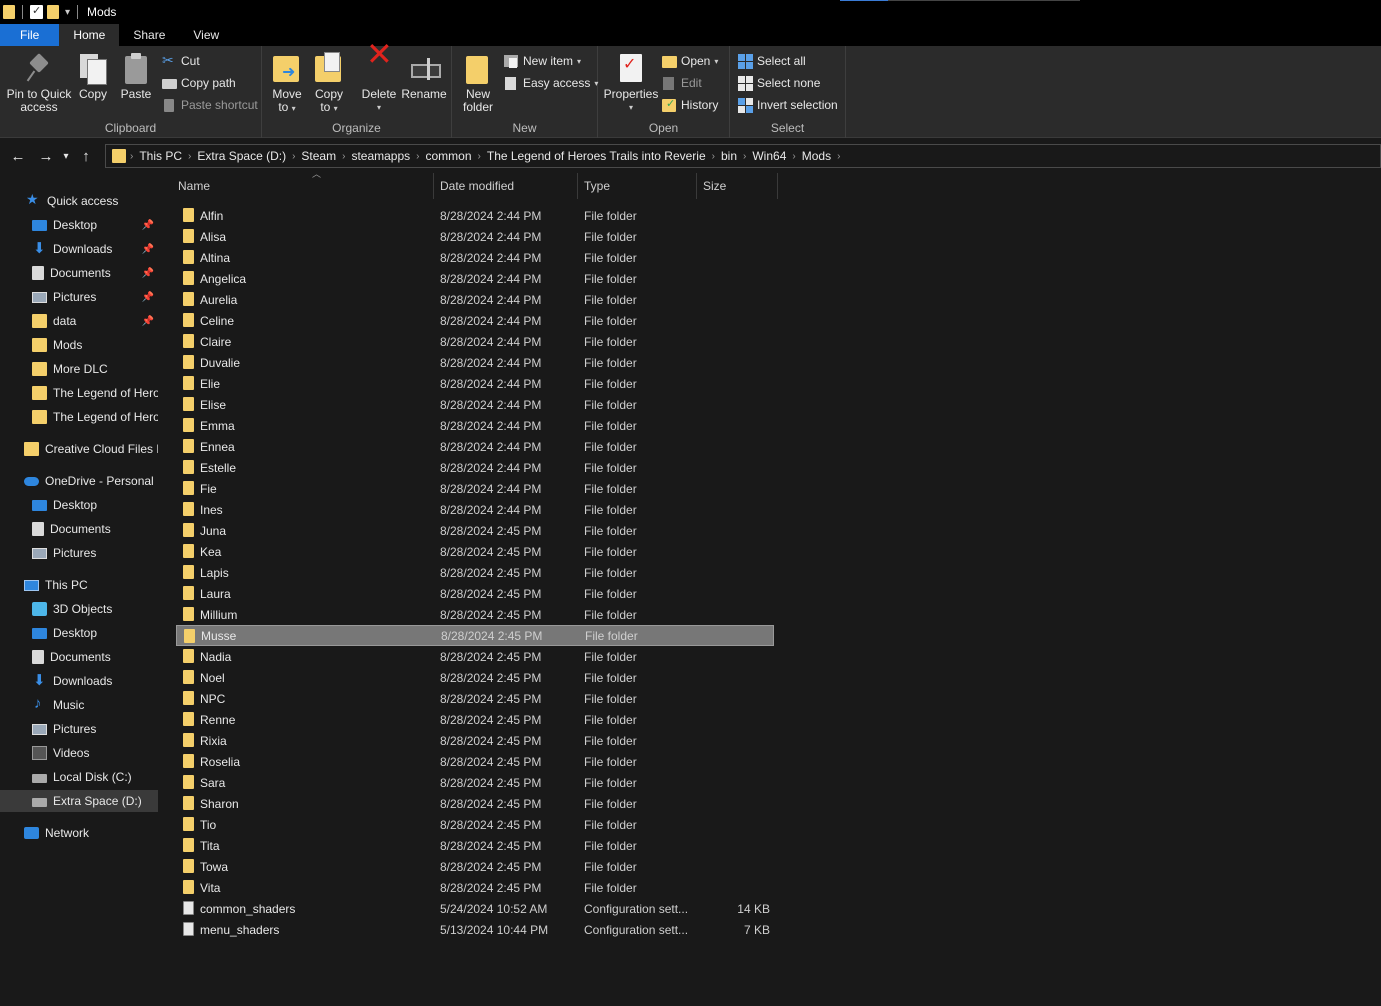 The image size is (1381, 1006). I want to click on sidebar-item-quick-access: Quick access, so click(79, 201).